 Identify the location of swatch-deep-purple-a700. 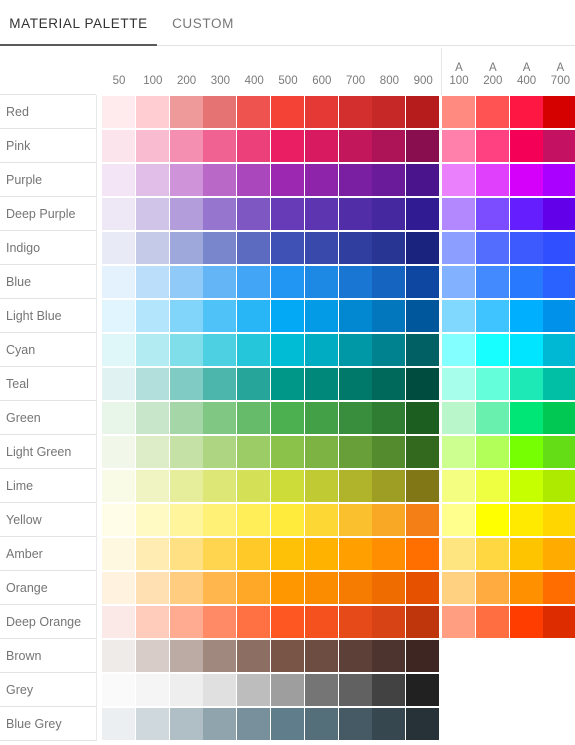
(559, 214).